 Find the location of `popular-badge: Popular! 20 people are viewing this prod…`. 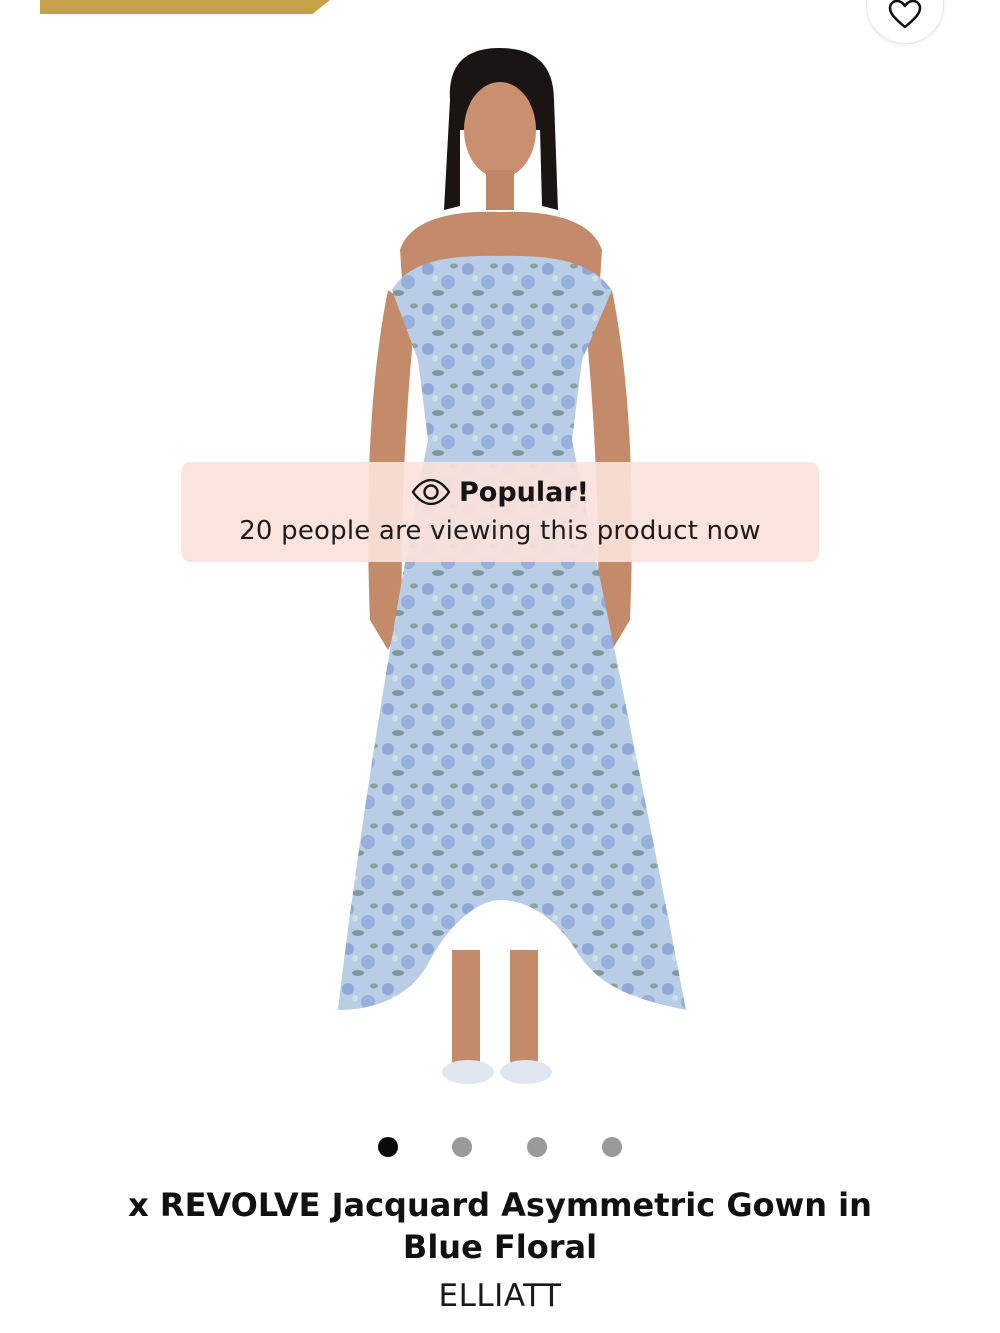

popular-badge: Popular! 20 people are viewing this prod… is located at coordinates (500, 512).